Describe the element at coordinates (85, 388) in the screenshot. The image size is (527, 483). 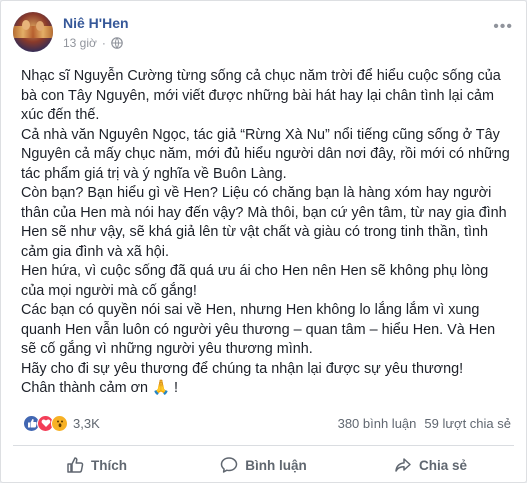
I see `closing-text: Chân thành cảm ơn` at that location.